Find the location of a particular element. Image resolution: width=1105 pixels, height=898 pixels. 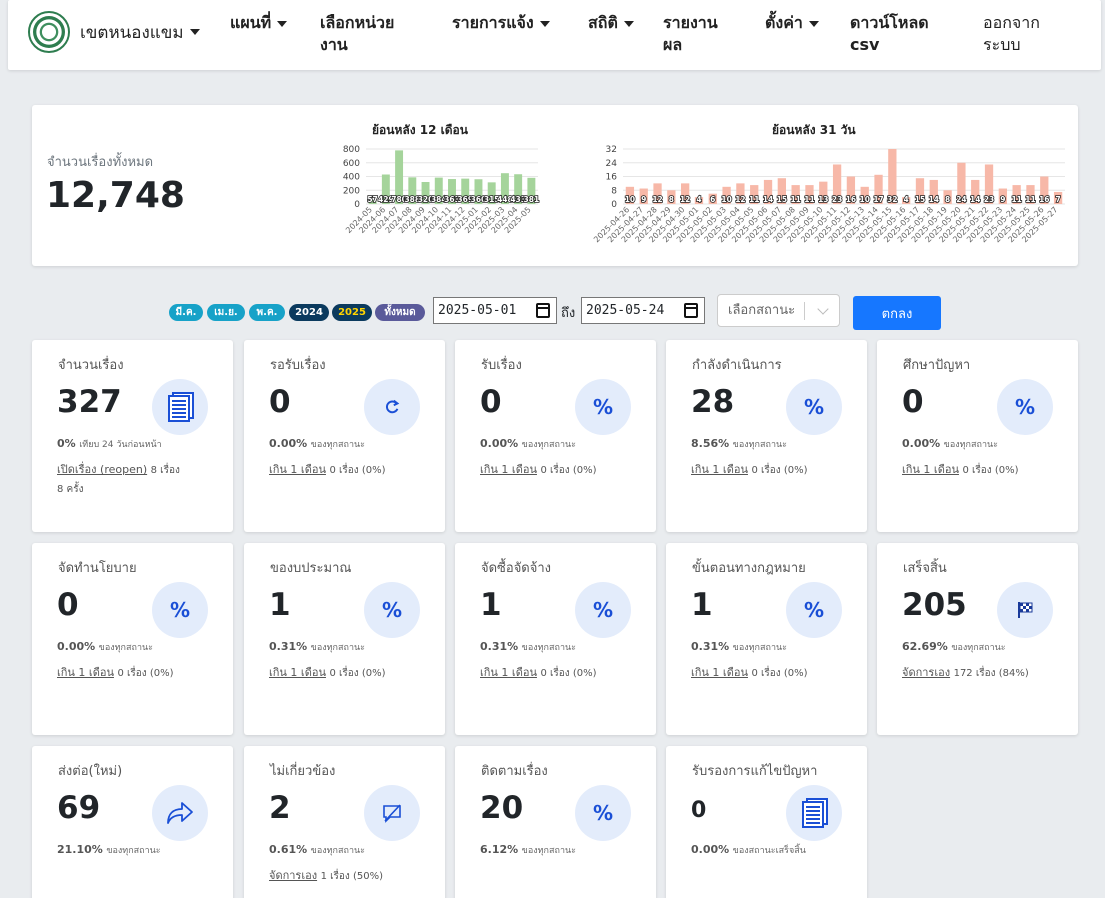

brand-name: เขตหนองแขม is located at coordinates (132, 32).